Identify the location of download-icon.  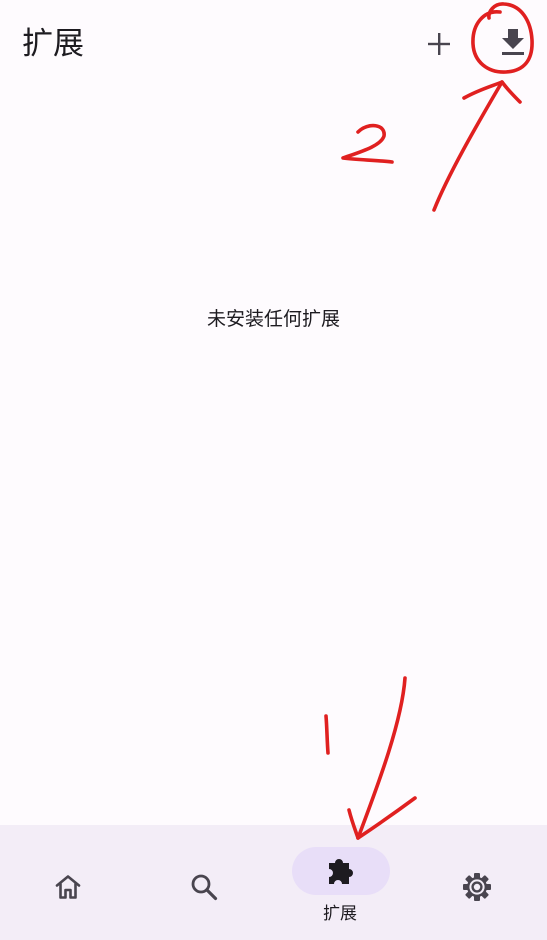
(513, 42).